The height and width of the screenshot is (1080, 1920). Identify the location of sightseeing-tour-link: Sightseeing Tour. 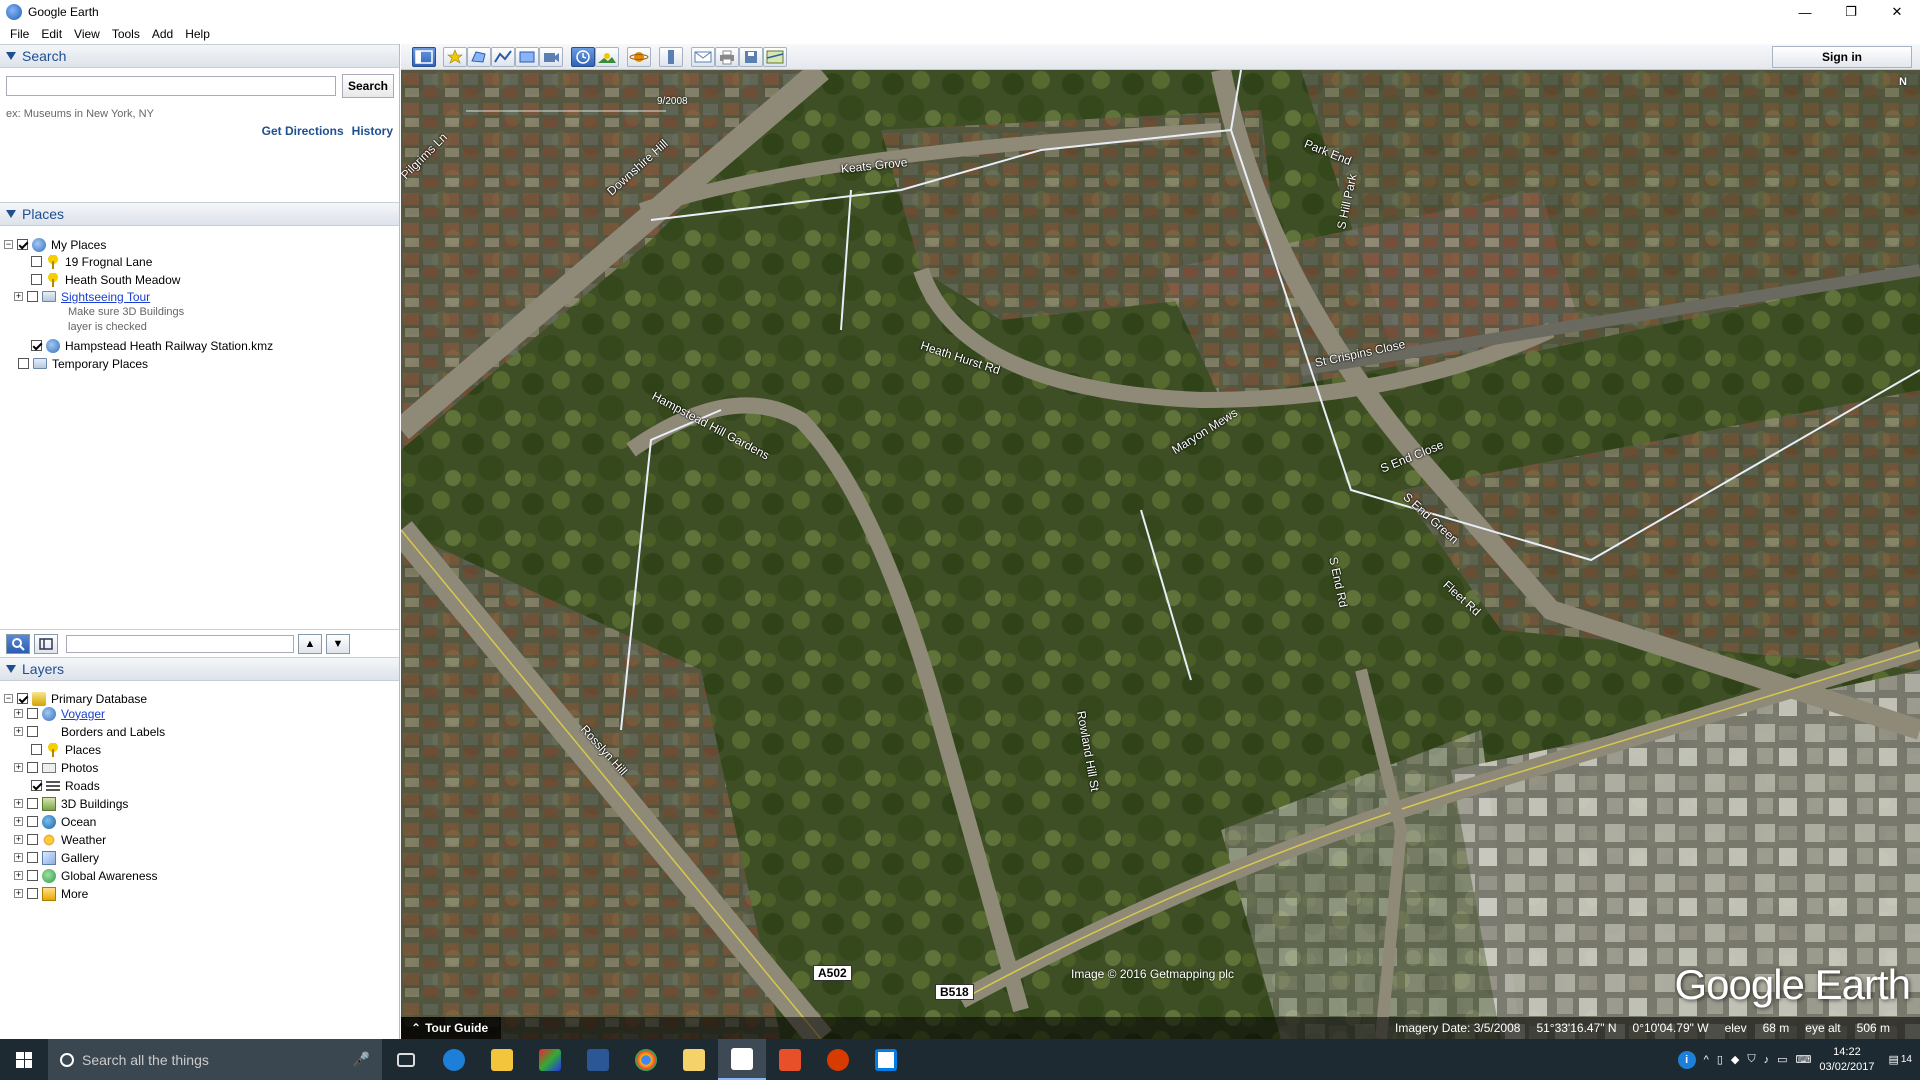
(105, 297).